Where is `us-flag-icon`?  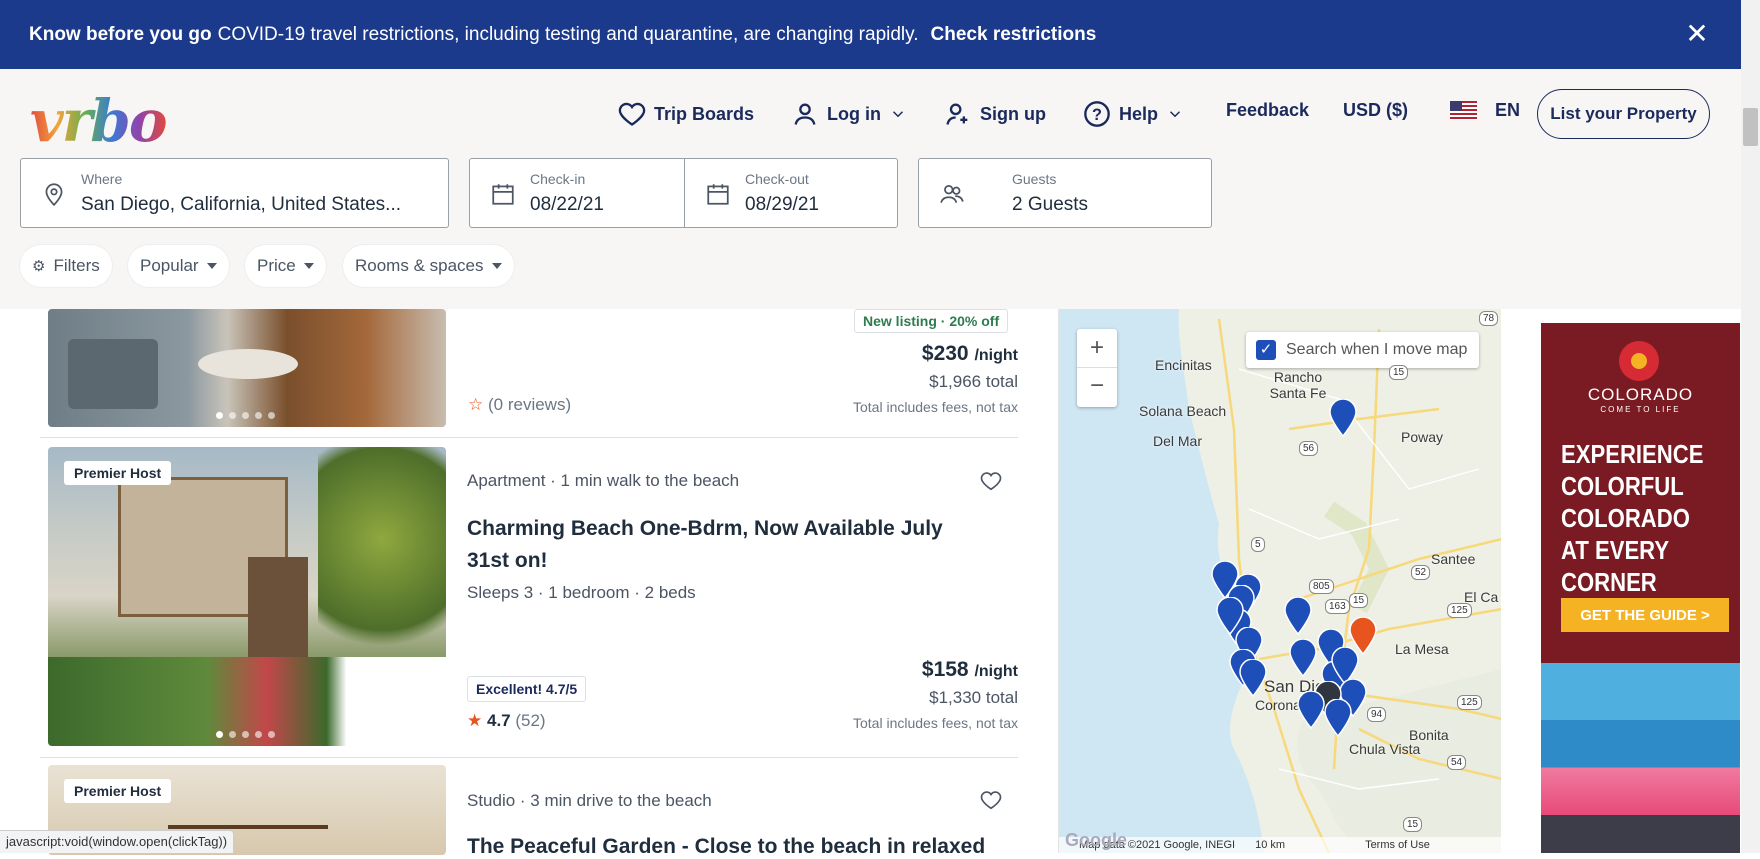
us-flag-icon is located at coordinates (1463, 110).